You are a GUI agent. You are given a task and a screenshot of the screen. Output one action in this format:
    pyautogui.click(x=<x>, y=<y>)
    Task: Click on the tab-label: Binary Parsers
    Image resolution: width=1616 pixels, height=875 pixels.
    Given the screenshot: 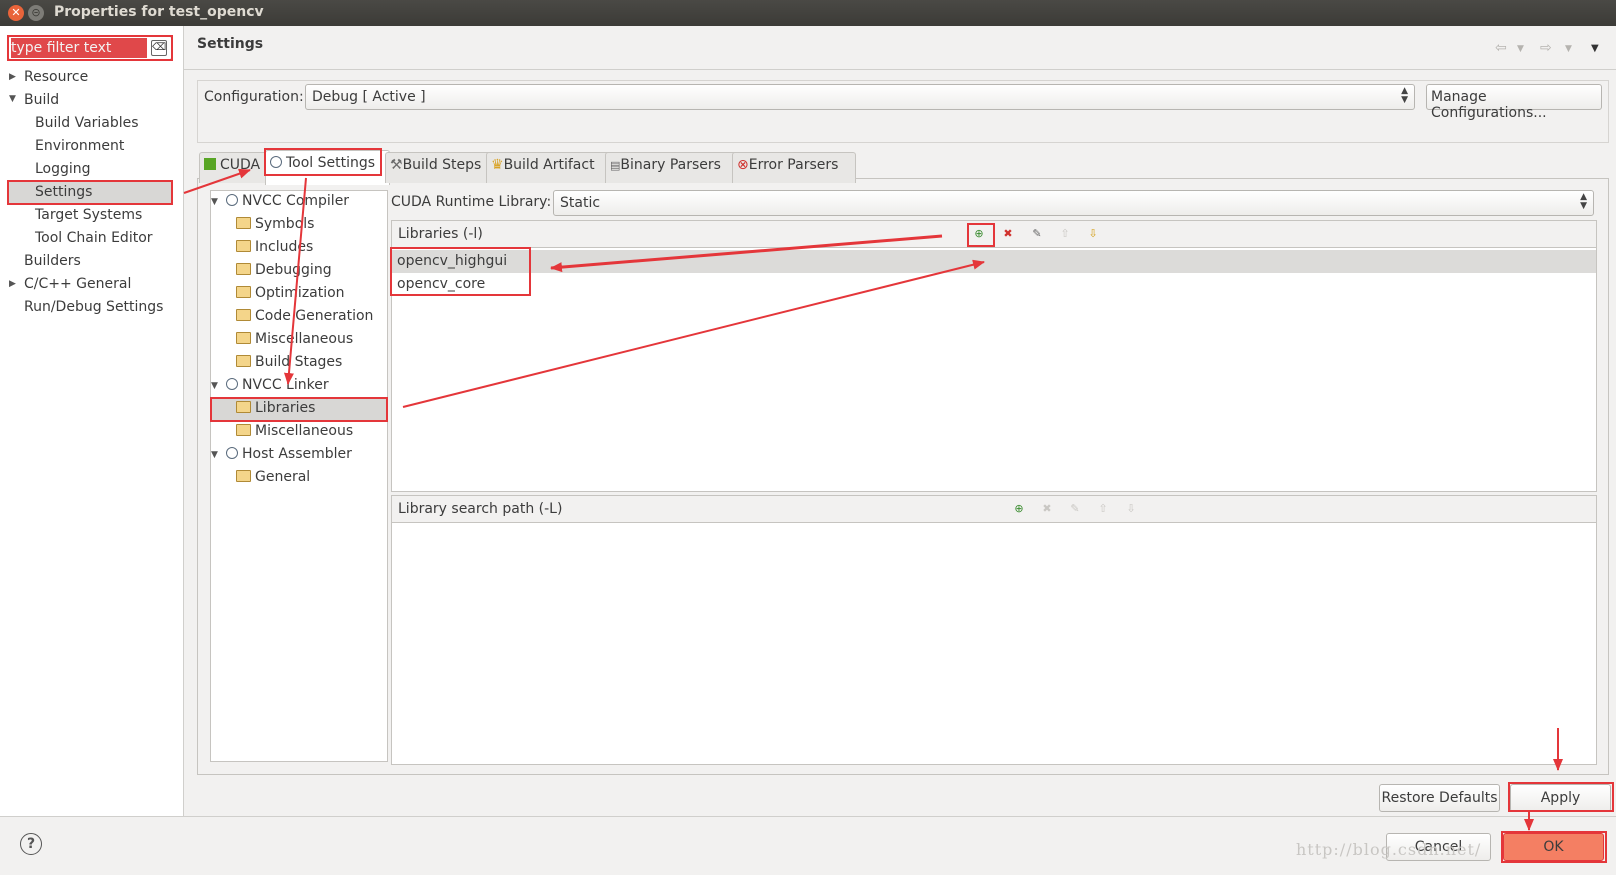 What is the action you would take?
    pyautogui.click(x=670, y=165)
    